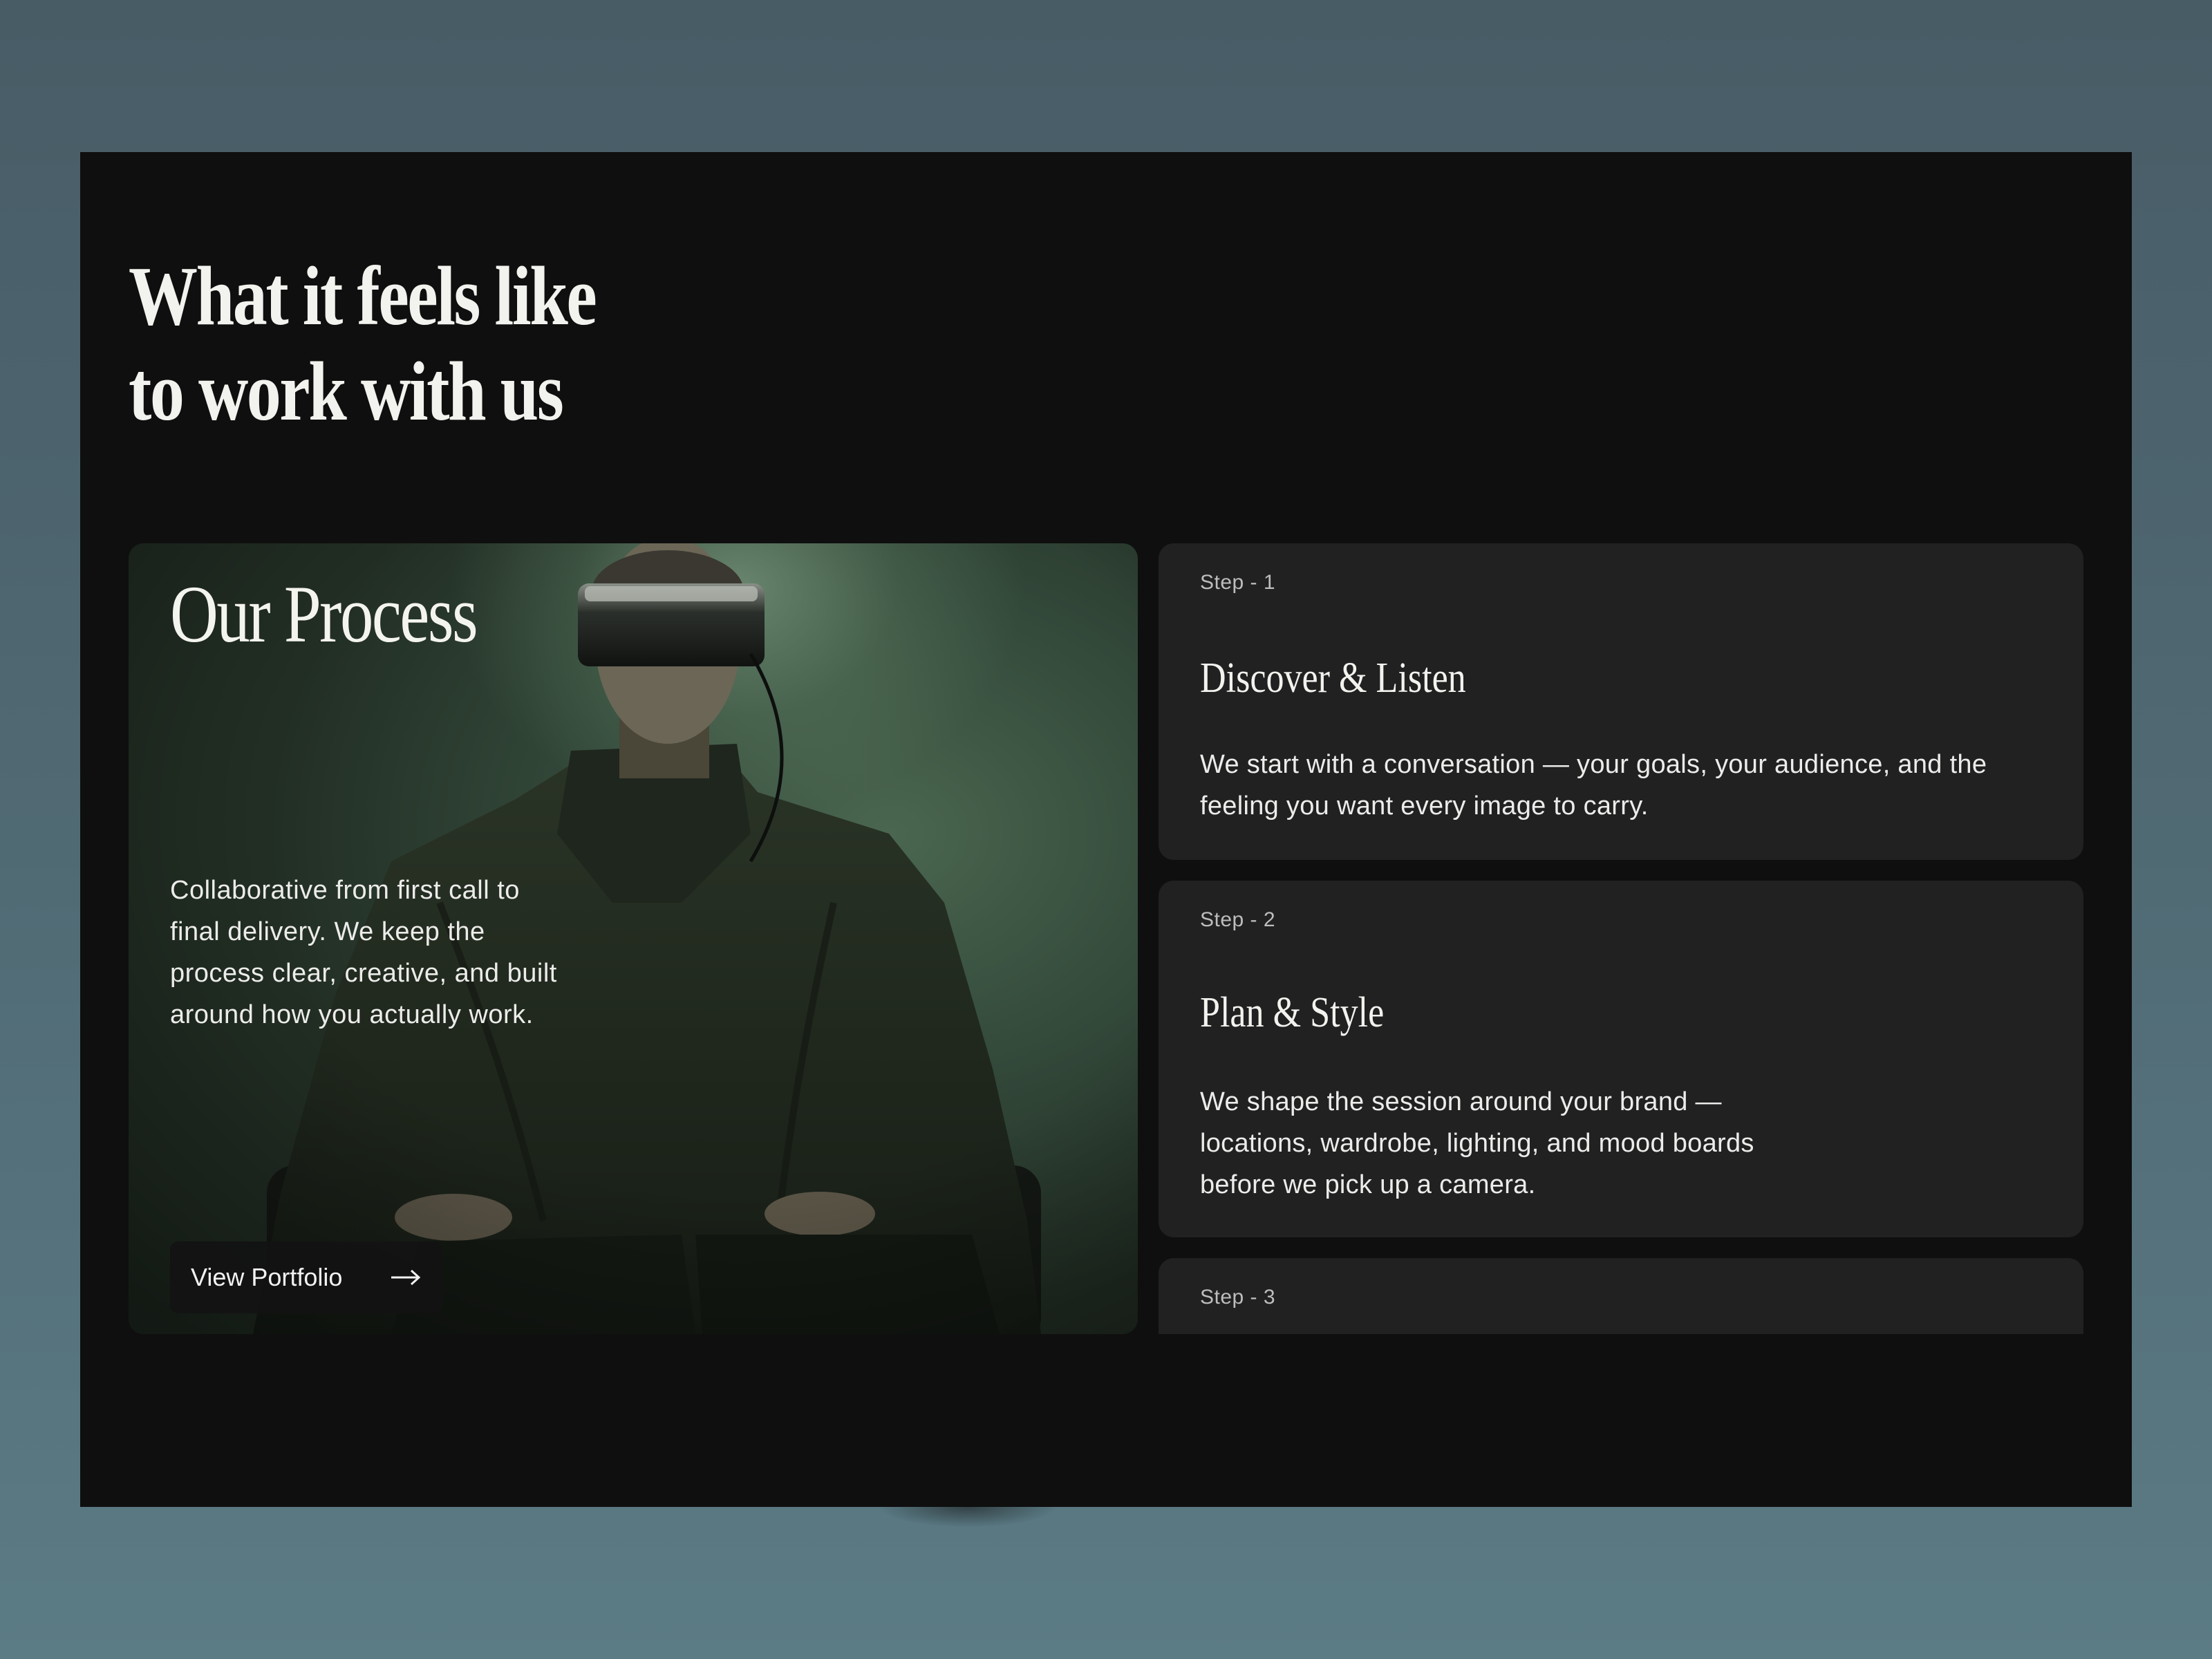 This screenshot has height=1659, width=2212. What do you see at coordinates (406, 1277) in the screenshot?
I see `arrow-right-icon` at bounding box center [406, 1277].